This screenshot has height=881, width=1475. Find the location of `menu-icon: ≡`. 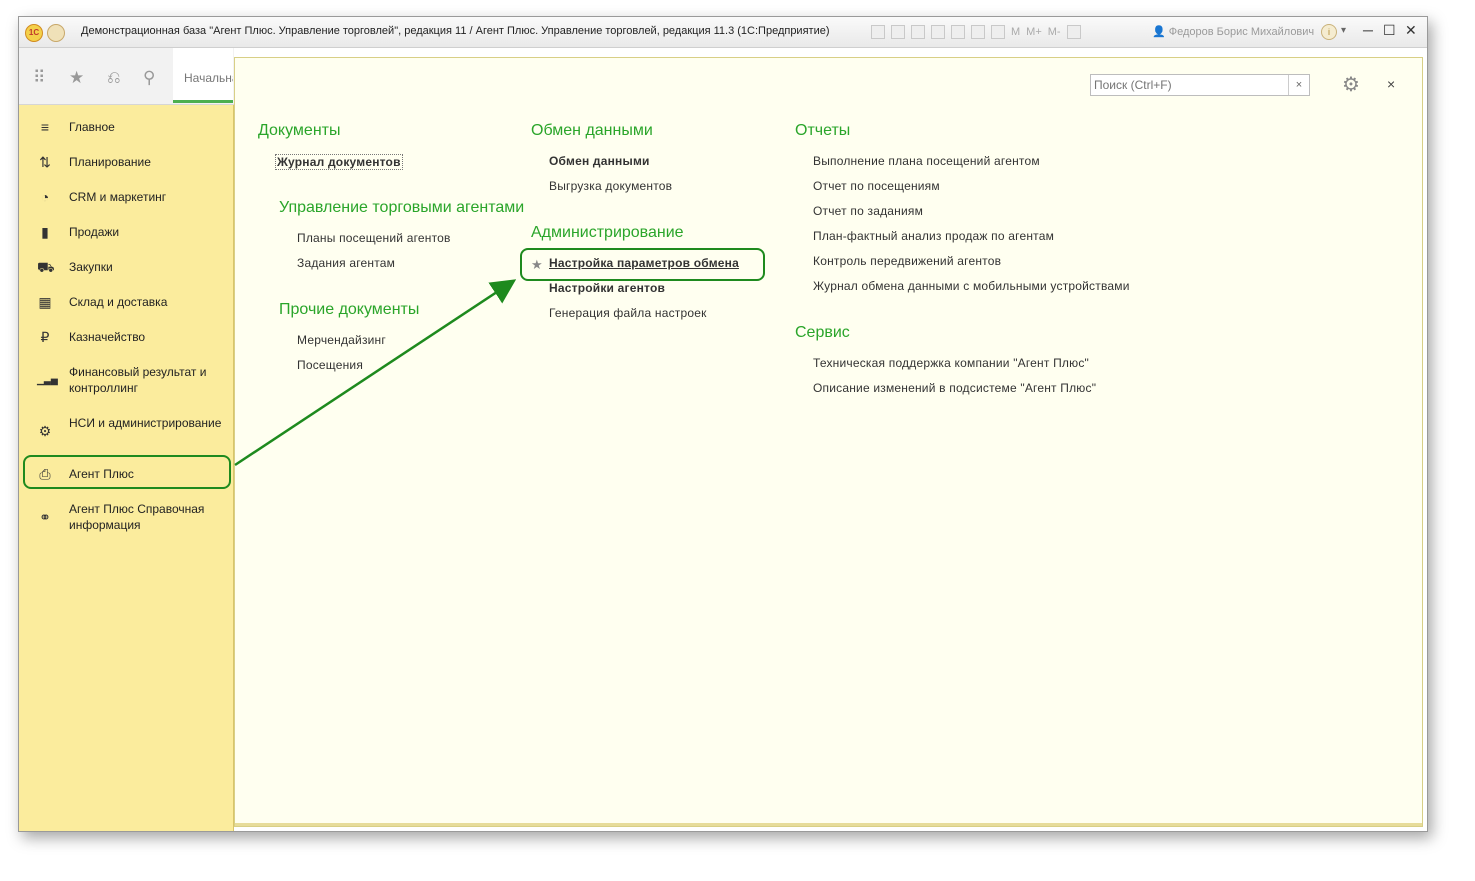

menu-icon: ≡ is located at coordinates (45, 127).